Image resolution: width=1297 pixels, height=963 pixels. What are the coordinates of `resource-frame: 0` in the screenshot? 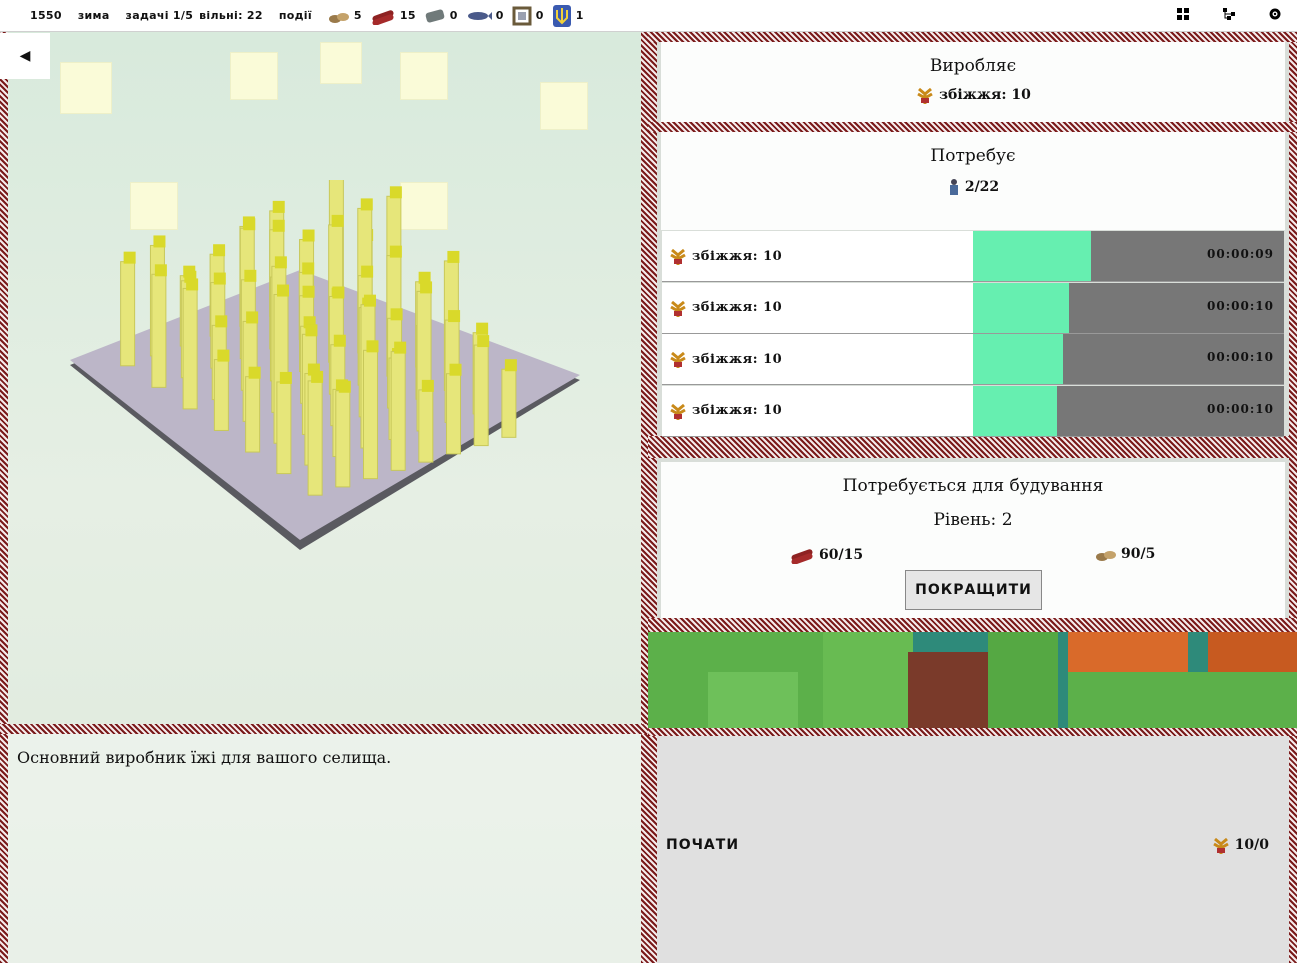 It's located at (528, 16).